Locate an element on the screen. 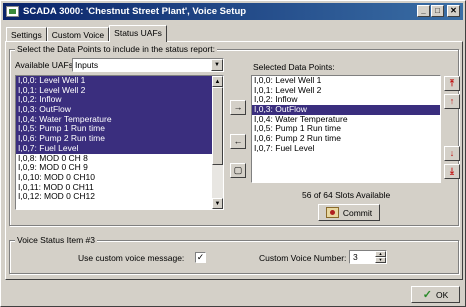 The width and height of the screenshot is (466, 307). move-top-button: ⤒ is located at coordinates (452, 83).